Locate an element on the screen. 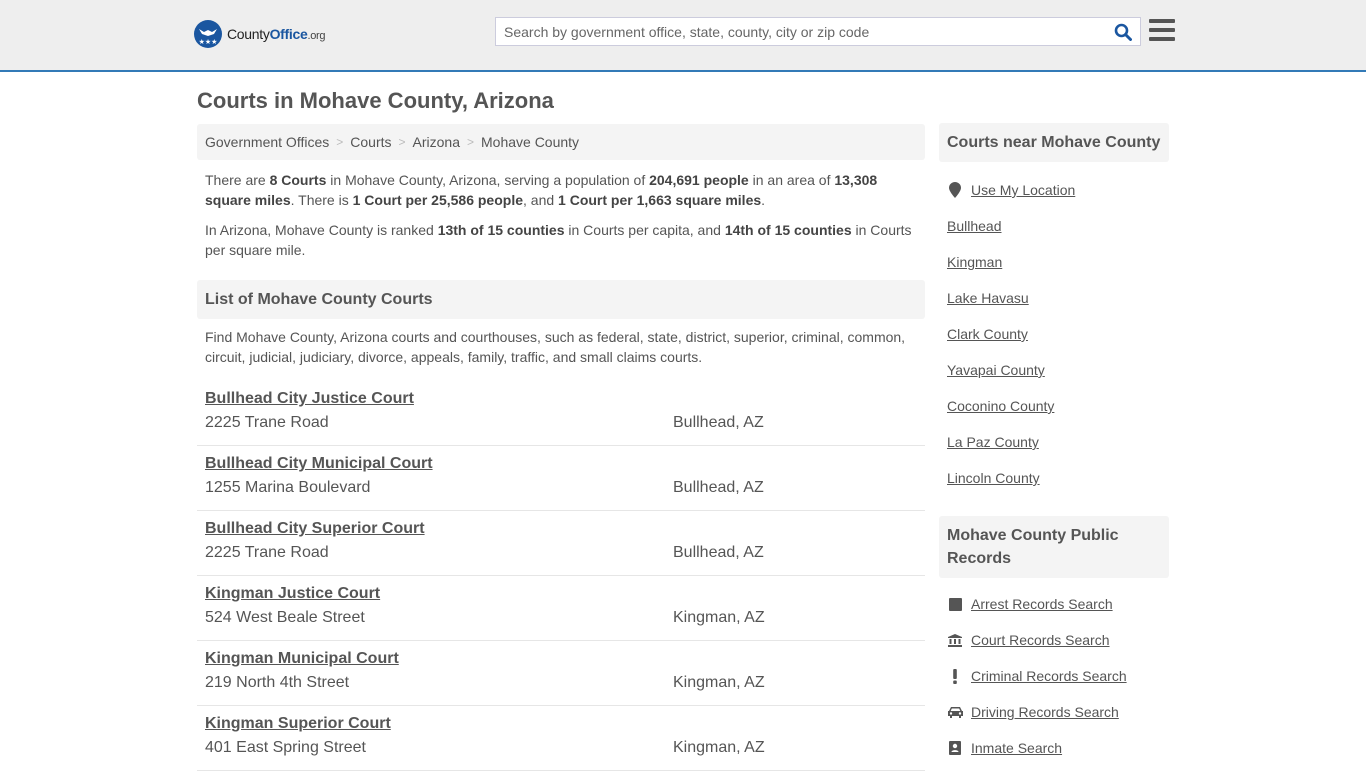 The image size is (1366, 771). nearby-link-item: Clark County is located at coordinates (1054, 334).